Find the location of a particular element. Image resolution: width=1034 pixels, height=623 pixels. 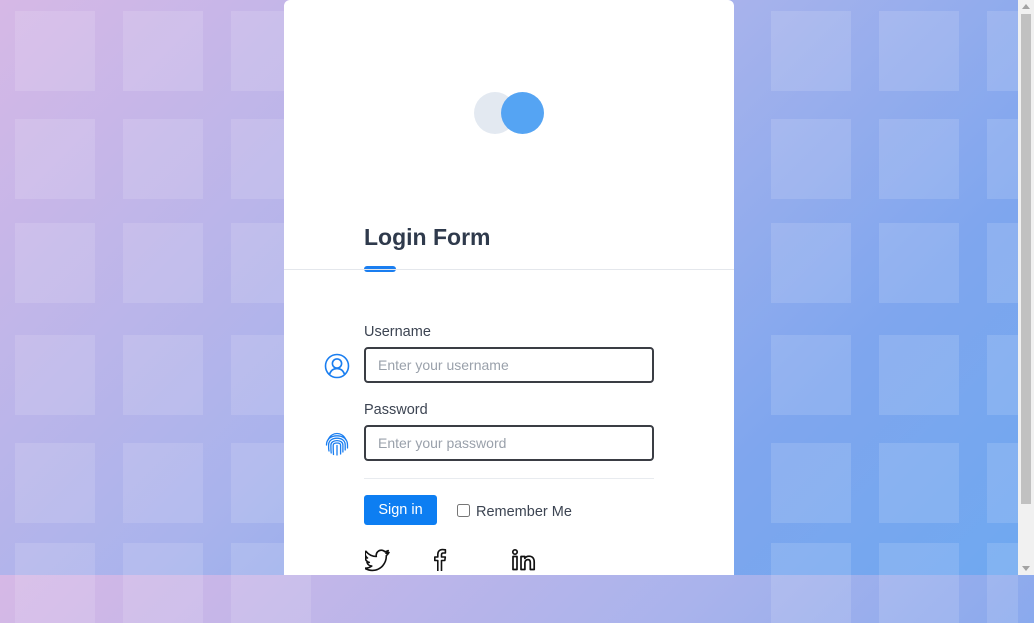

header-divider is located at coordinates (509, 269).